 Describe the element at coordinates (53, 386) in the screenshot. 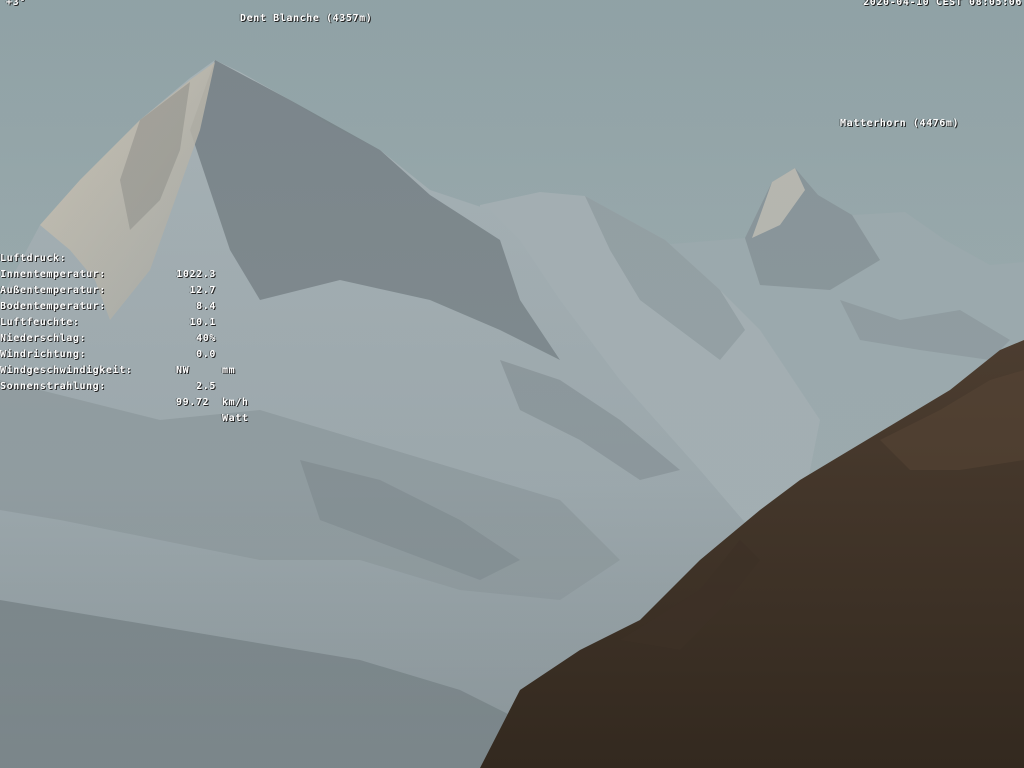

I see `weather-label: Sonnenstrahlung:` at that location.